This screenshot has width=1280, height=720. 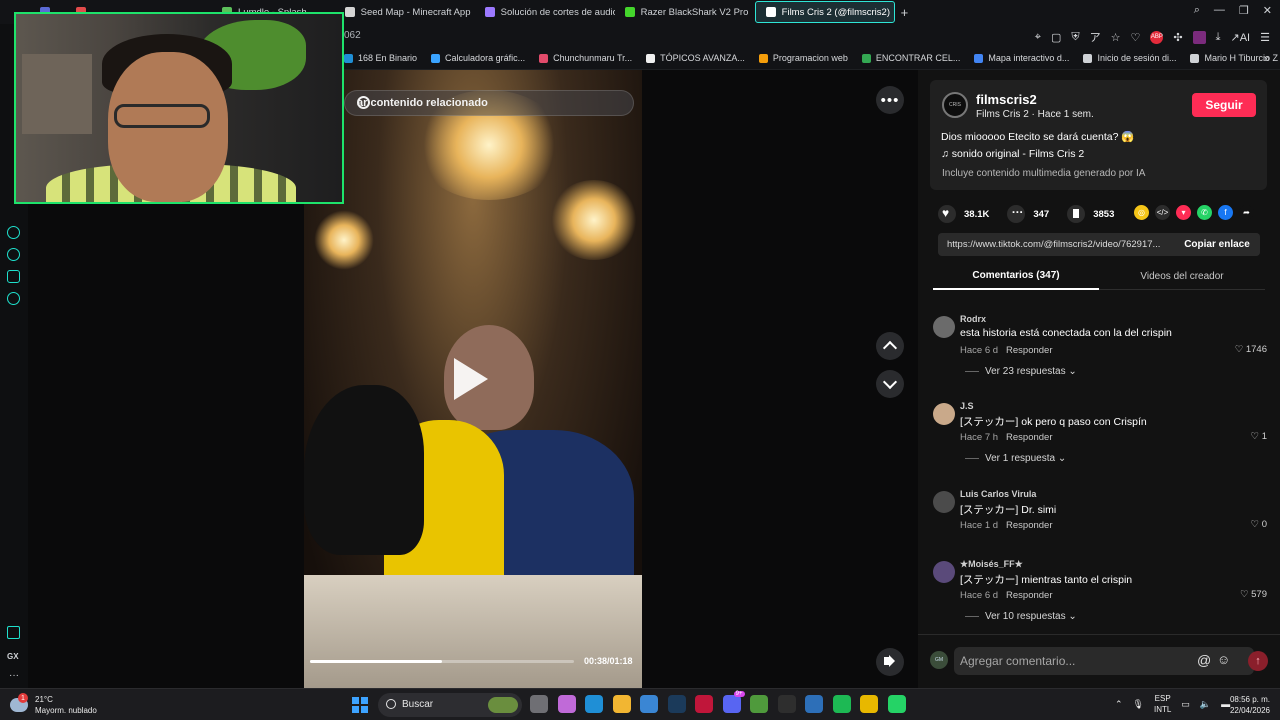 What do you see at coordinates (363, 102) in the screenshot?
I see `search-icon` at bounding box center [363, 102].